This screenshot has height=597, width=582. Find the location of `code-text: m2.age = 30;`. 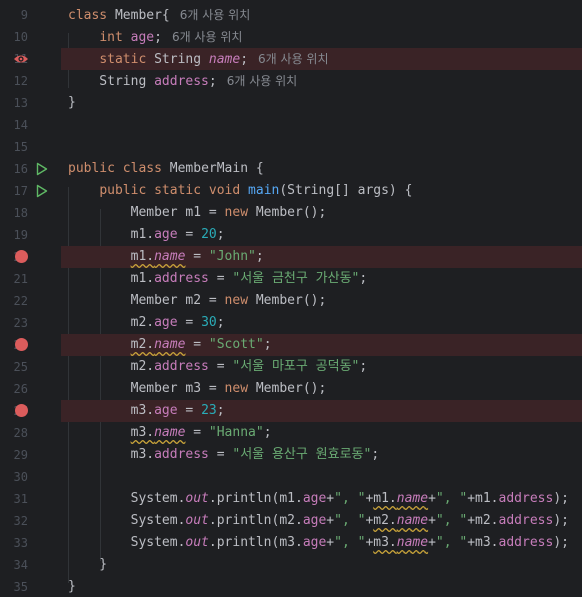

code-text: m2.age = 30; is located at coordinates (146, 323).